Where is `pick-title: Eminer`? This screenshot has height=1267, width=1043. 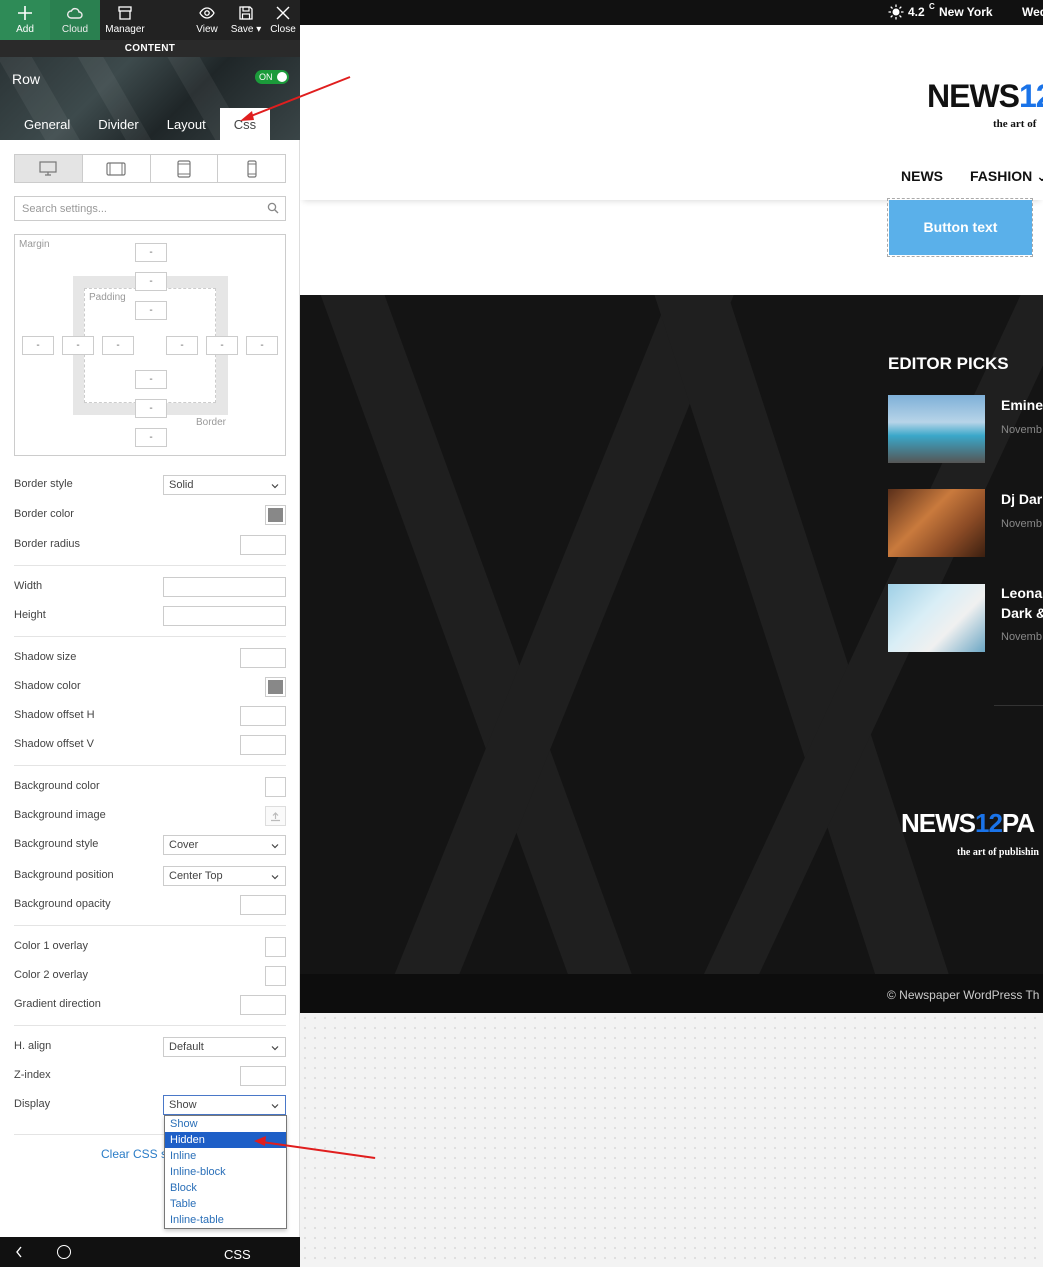 pick-title: Eminer is located at coordinates (1022, 405).